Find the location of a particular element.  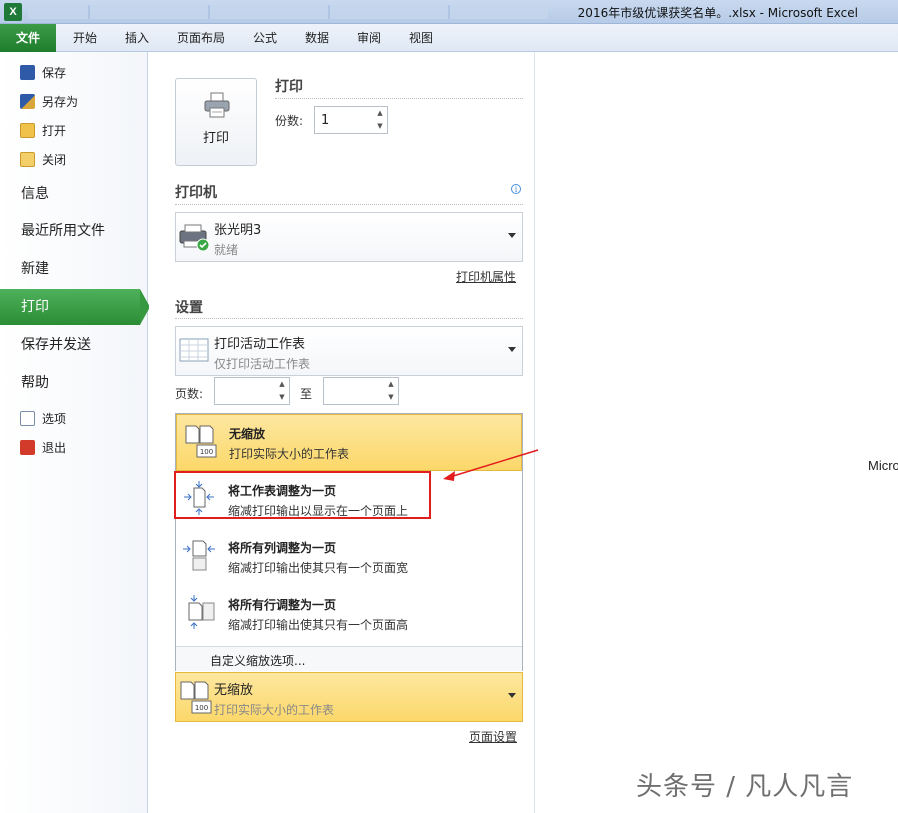

pages-from-spinner: ▲ ▼ is located at coordinates (252, 391).